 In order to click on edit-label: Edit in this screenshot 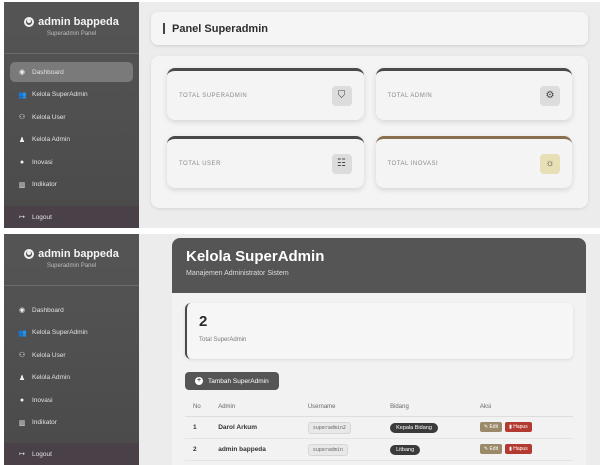, I will do `click(494, 449)`.